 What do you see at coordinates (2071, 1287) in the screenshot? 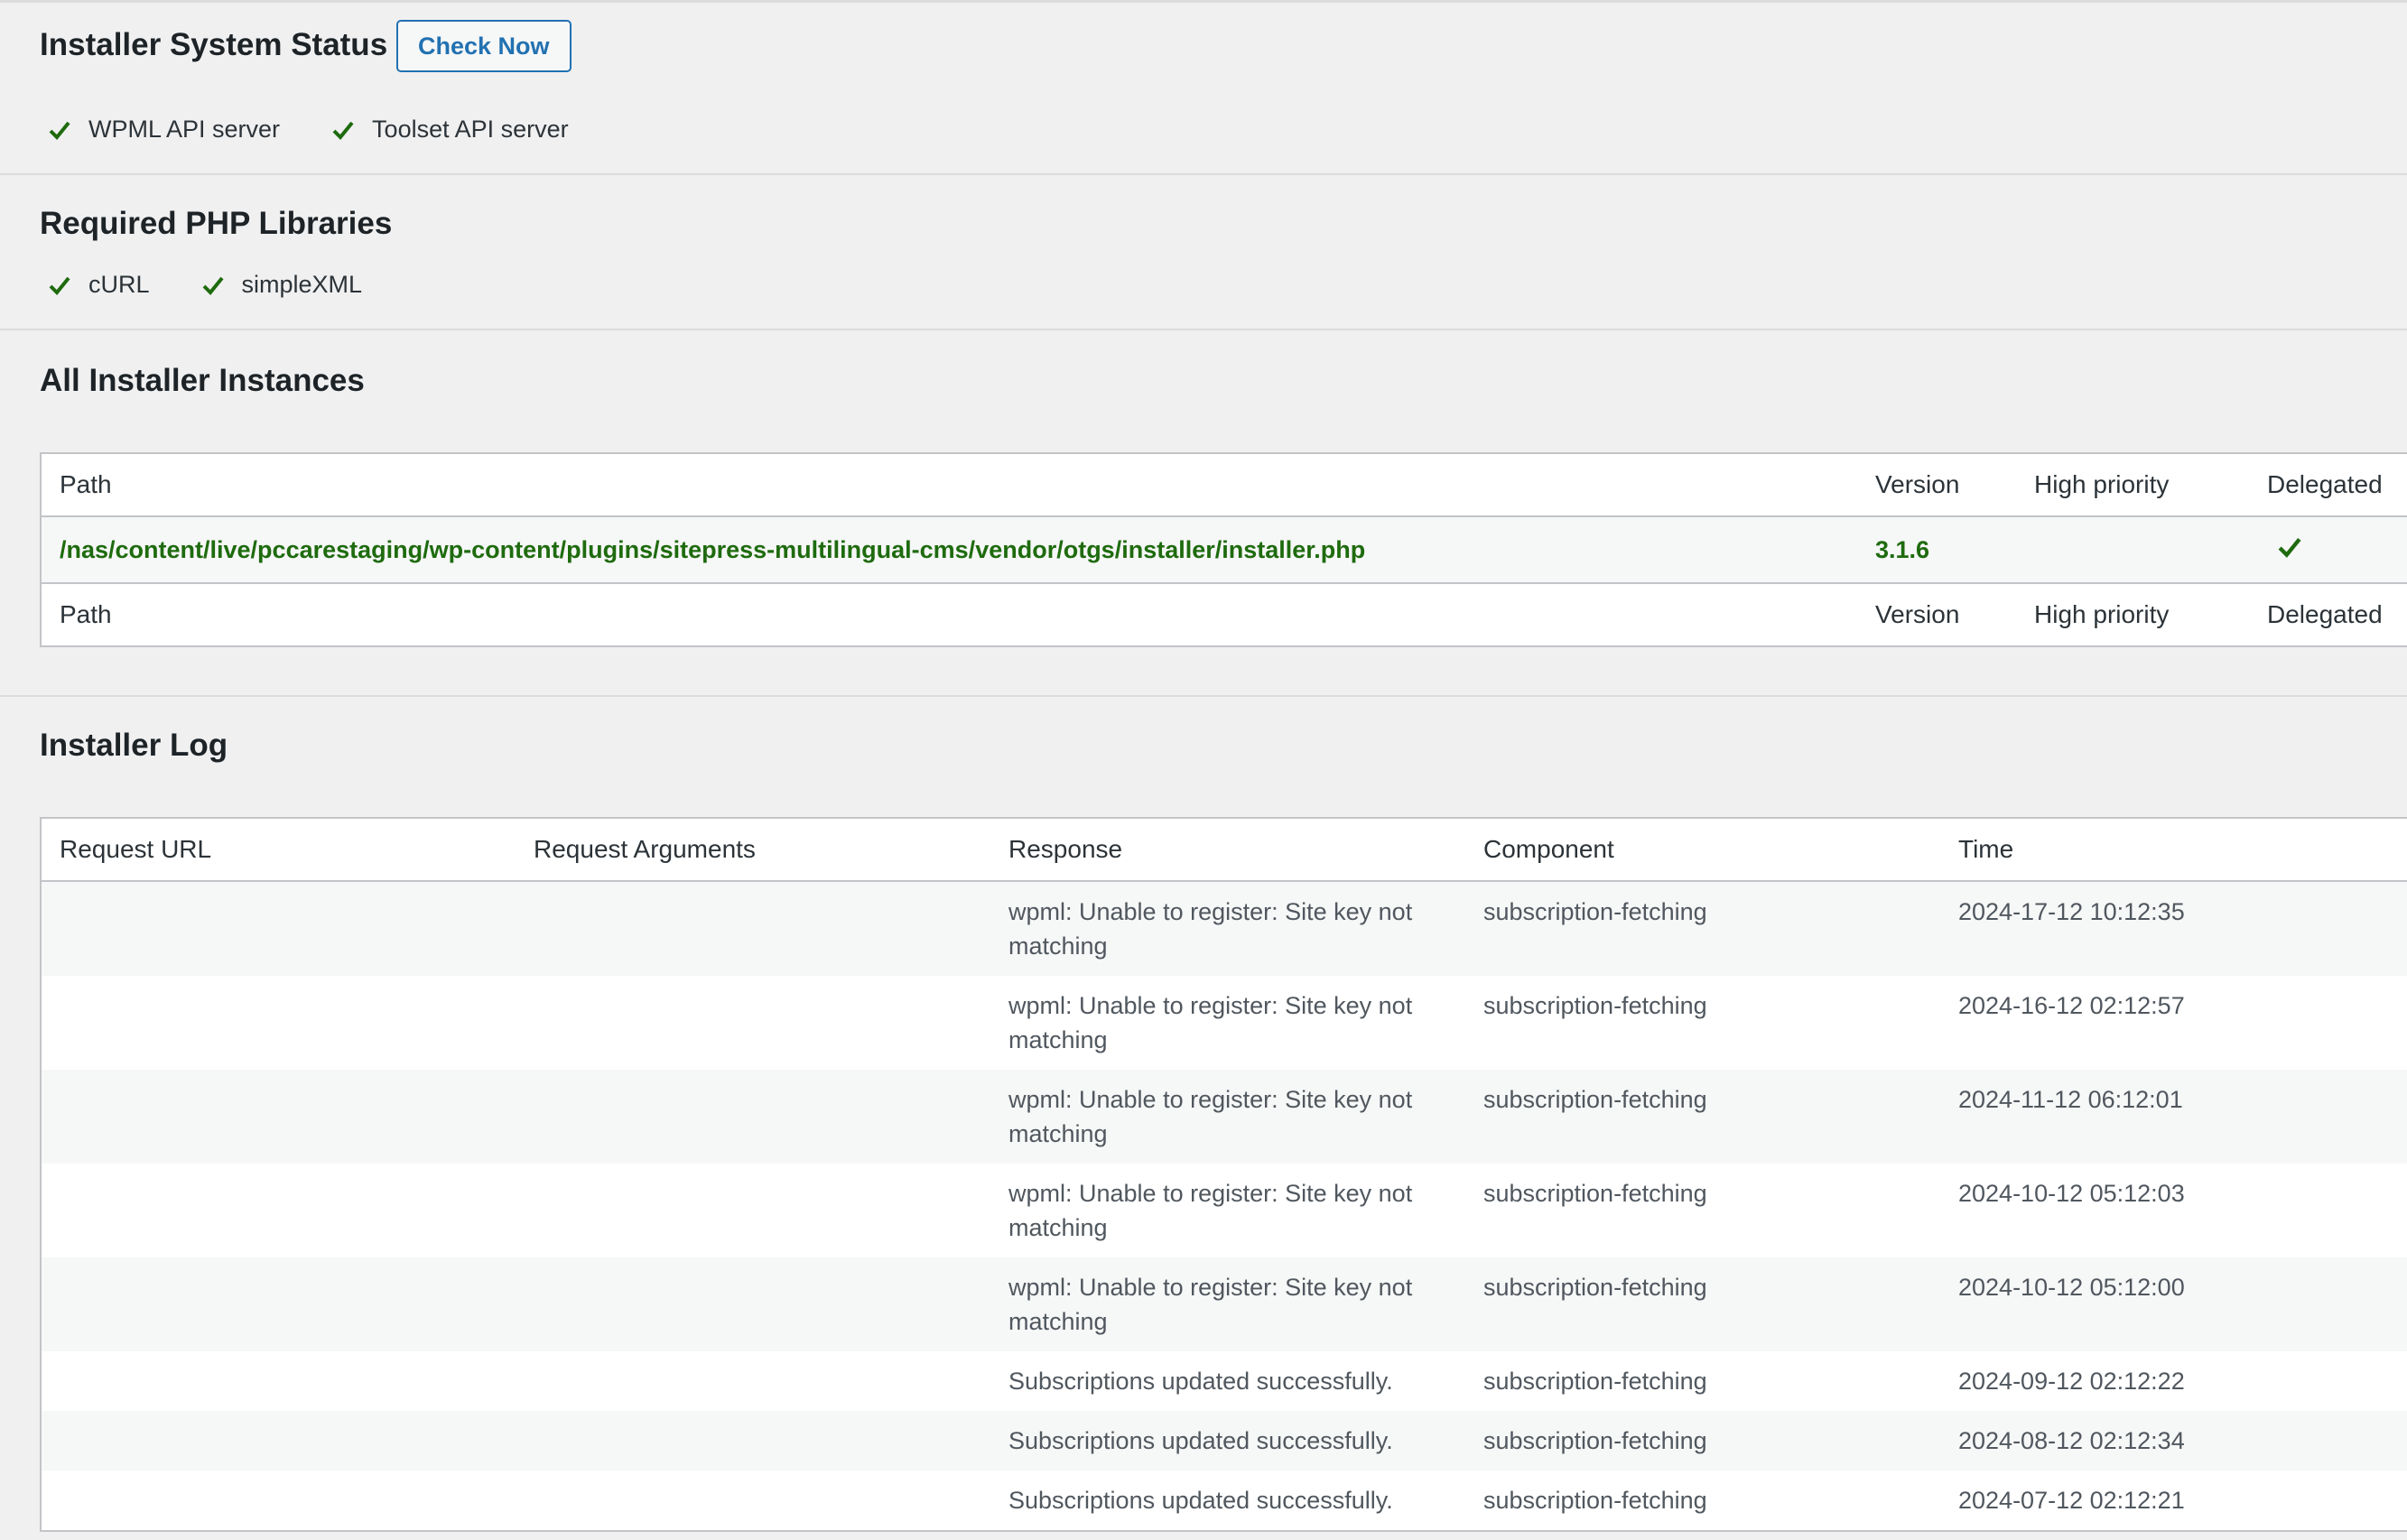
I see `log-time: 2024-10-12 05:12:00` at bounding box center [2071, 1287].